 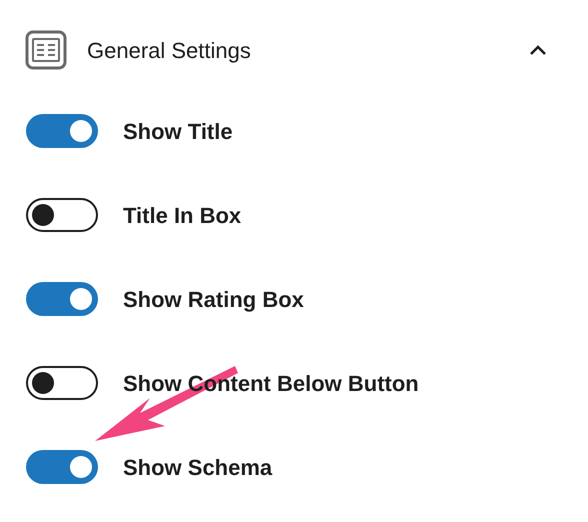 What do you see at coordinates (182, 216) in the screenshot?
I see `toggle-label: Title In Box` at bounding box center [182, 216].